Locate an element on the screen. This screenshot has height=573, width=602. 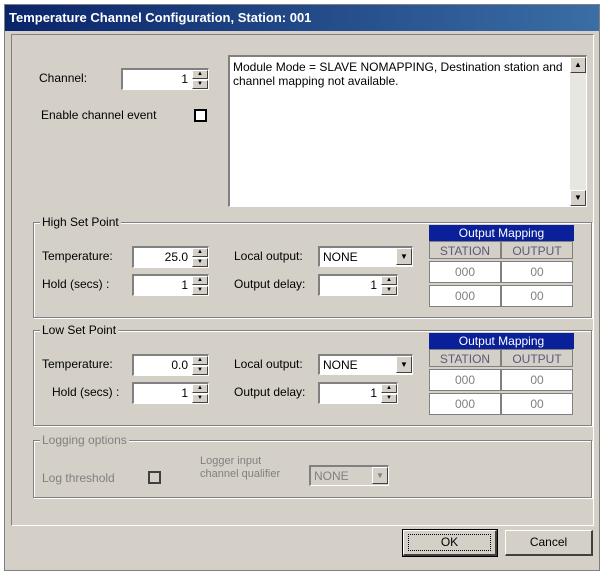
cancel-button-label: Cancel is located at coordinates (548, 542).